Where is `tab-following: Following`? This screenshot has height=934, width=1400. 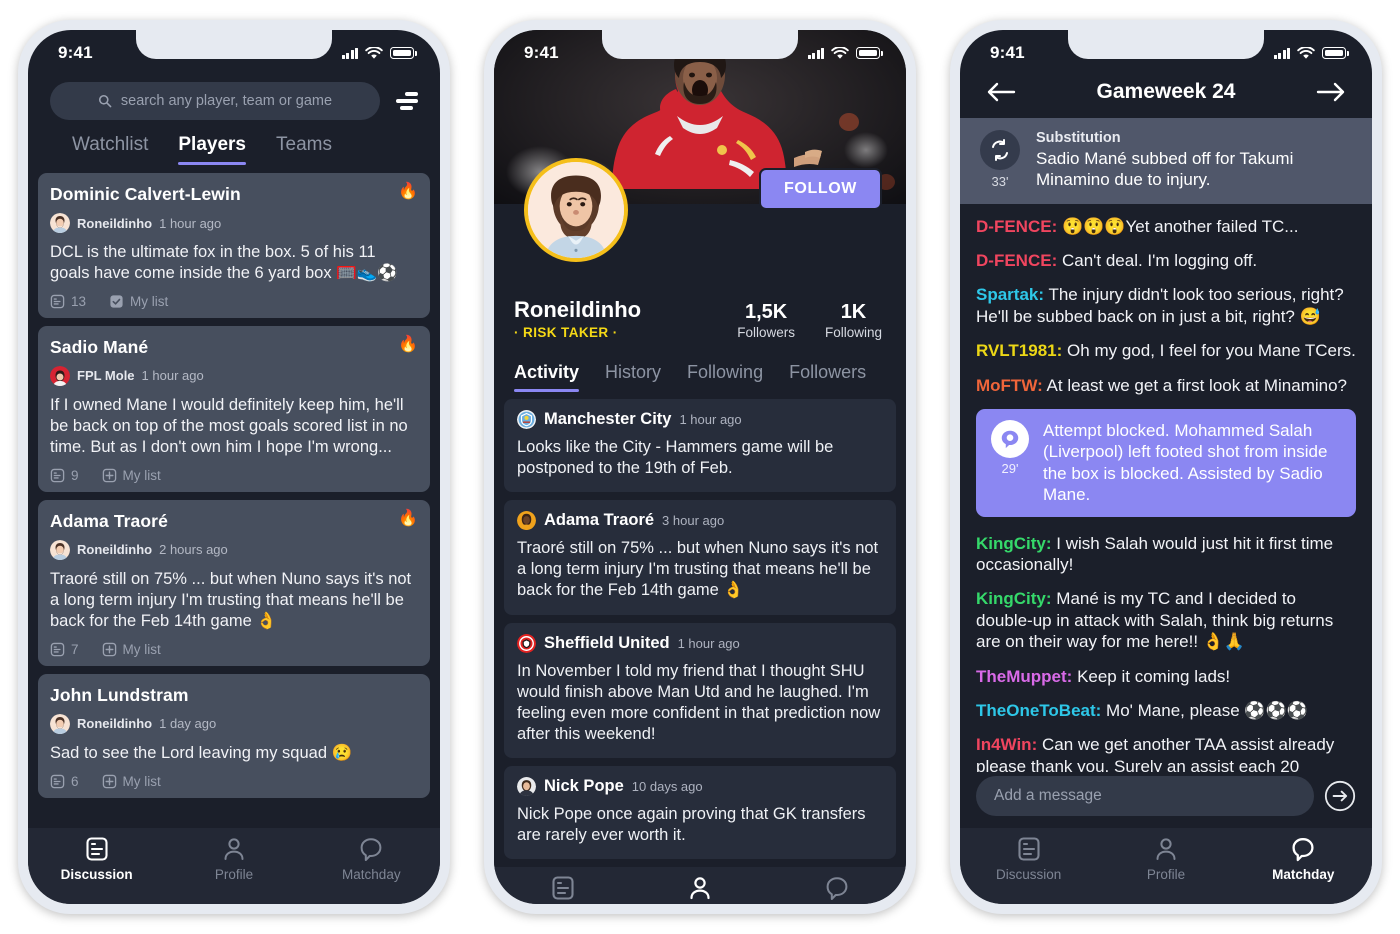
tab-following: Following is located at coordinates (725, 377).